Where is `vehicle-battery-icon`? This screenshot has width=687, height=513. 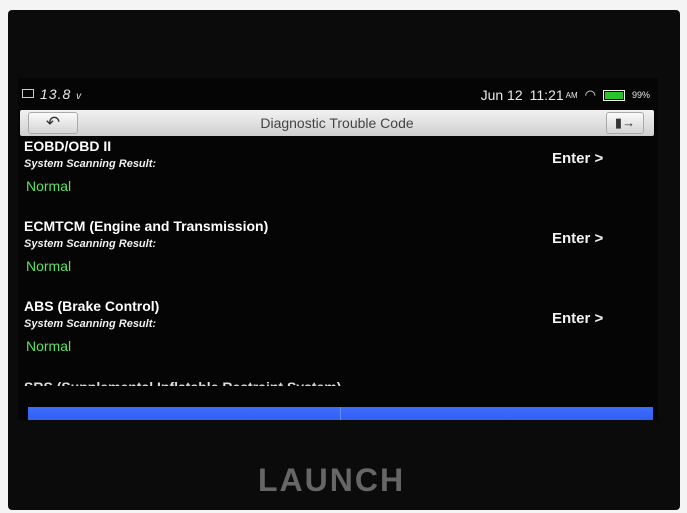
vehicle-battery-icon is located at coordinates (28, 93).